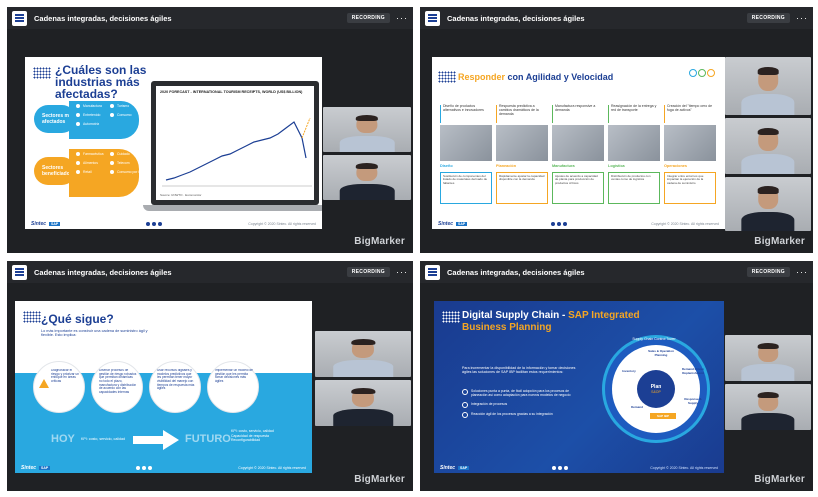  What do you see at coordinates (181, 194) in the screenshot?
I see `chart-source: Source: UNWTO · Euromonitor` at bounding box center [181, 194].